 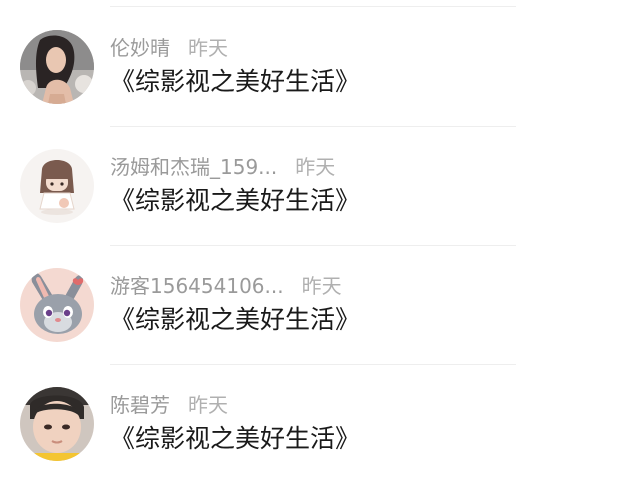 I want to click on comment-meta: 伦妙晴 昨天, so click(x=169, y=48).